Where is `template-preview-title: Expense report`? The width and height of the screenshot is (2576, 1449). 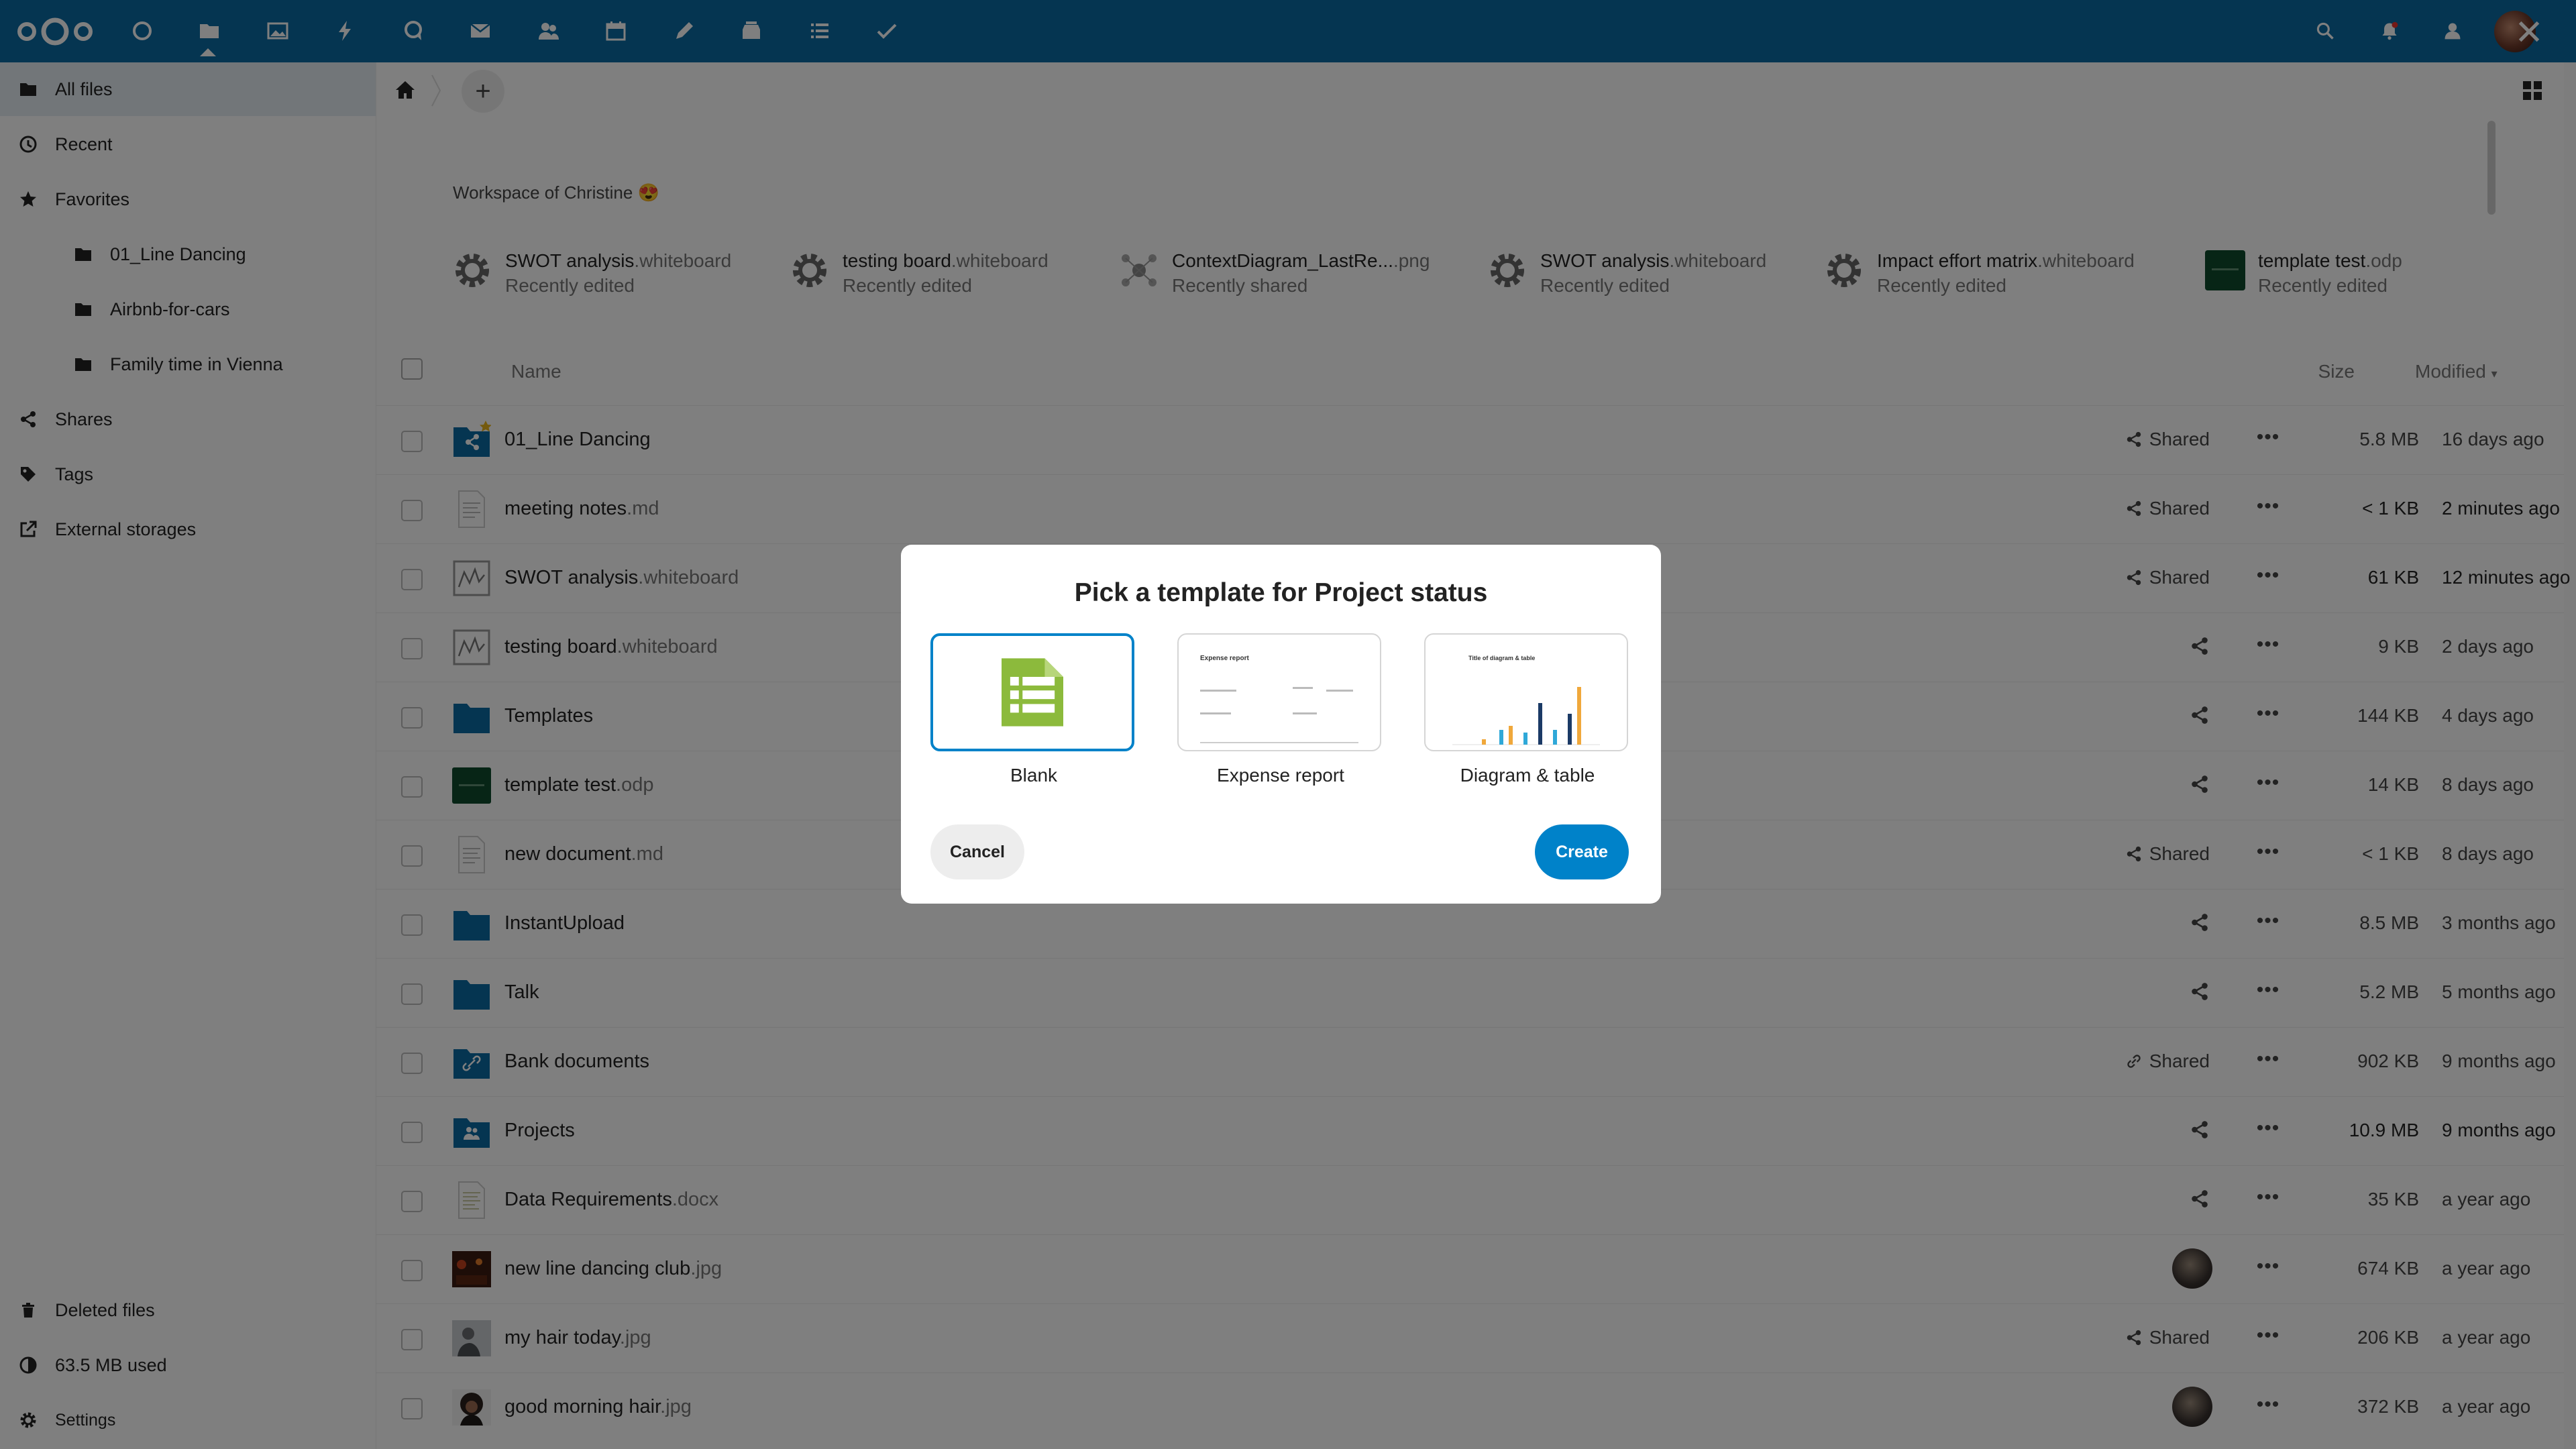 template-preview-title: Expense report is located at coordinates (1224, 658).